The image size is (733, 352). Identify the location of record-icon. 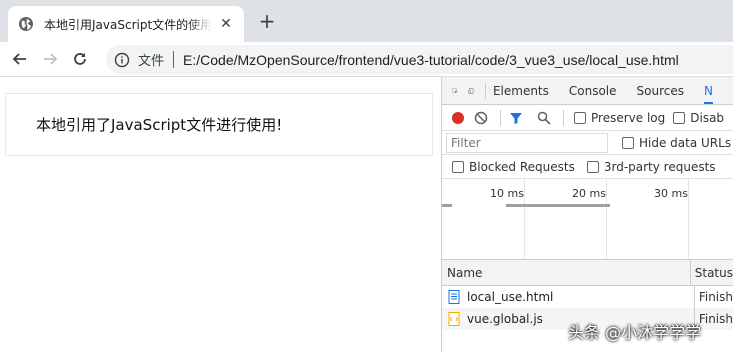
(458, 117).